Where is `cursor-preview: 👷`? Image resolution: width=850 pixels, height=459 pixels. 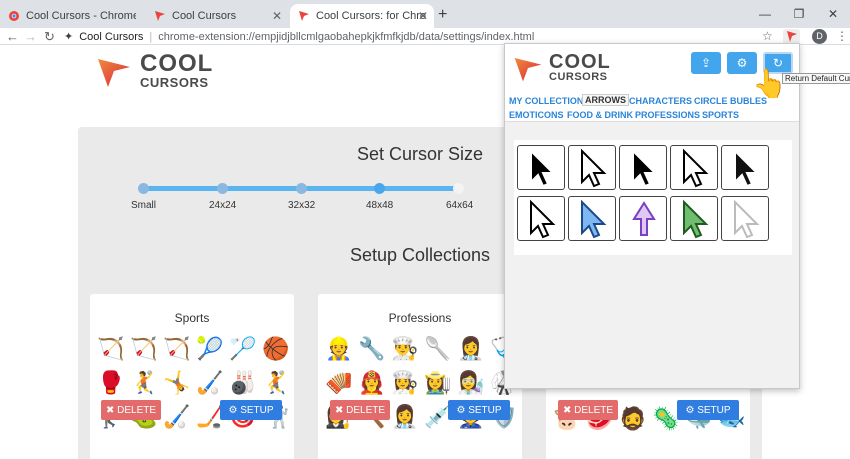 cursor-preview: 👷 is located at coordinates (339, 348).